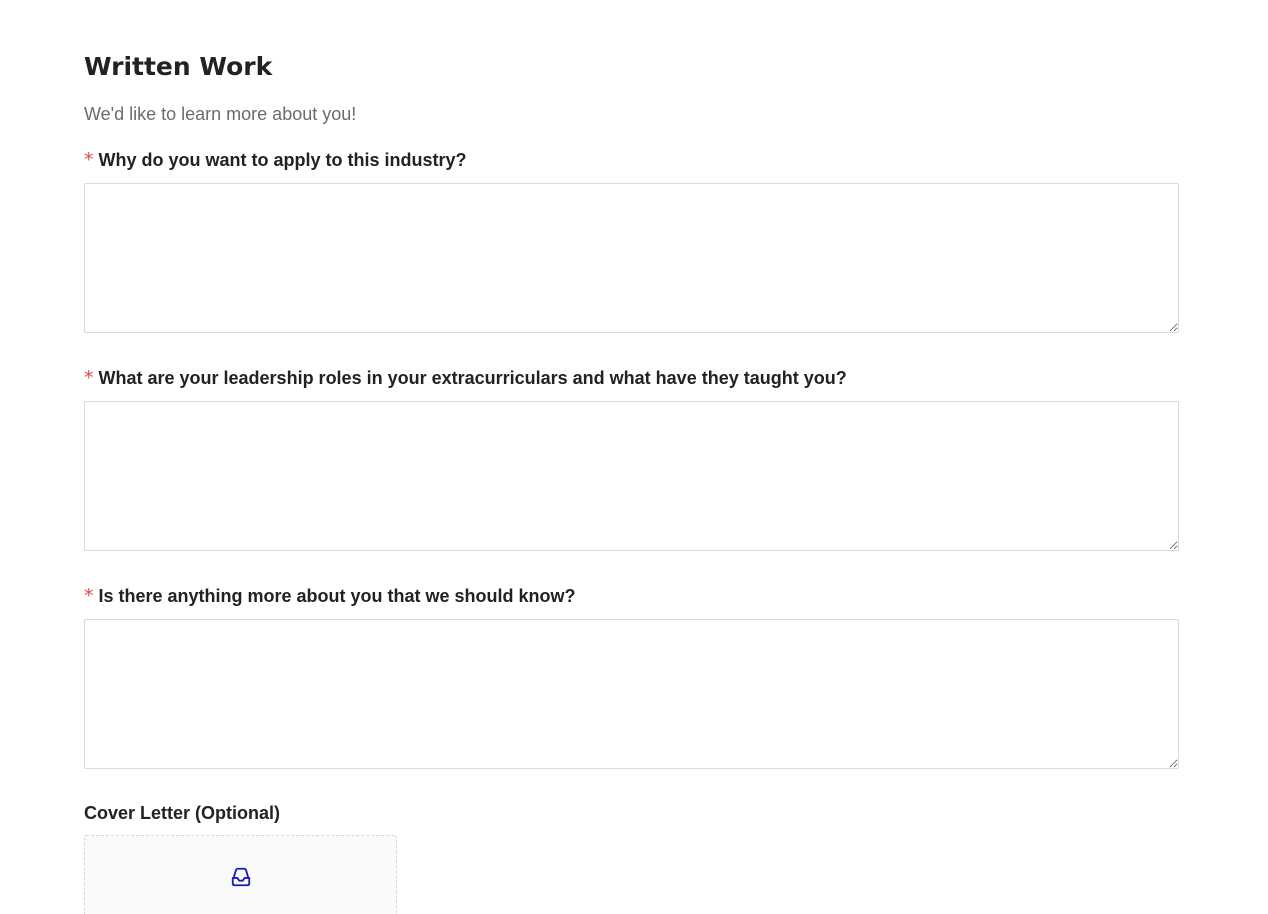 The width and height of the screenshot is (1268, 914). What do you see at coordinates (220, 114) in the screenshot?
I see `section-description: We'd like to learn more about you!` at bounding box center [220, 114].